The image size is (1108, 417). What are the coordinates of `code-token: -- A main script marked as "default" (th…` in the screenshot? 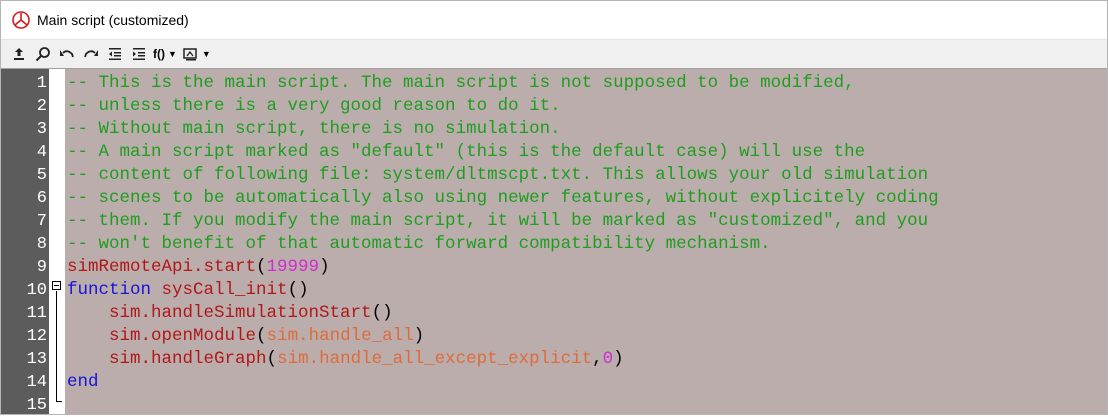 It's located at (466, 152).